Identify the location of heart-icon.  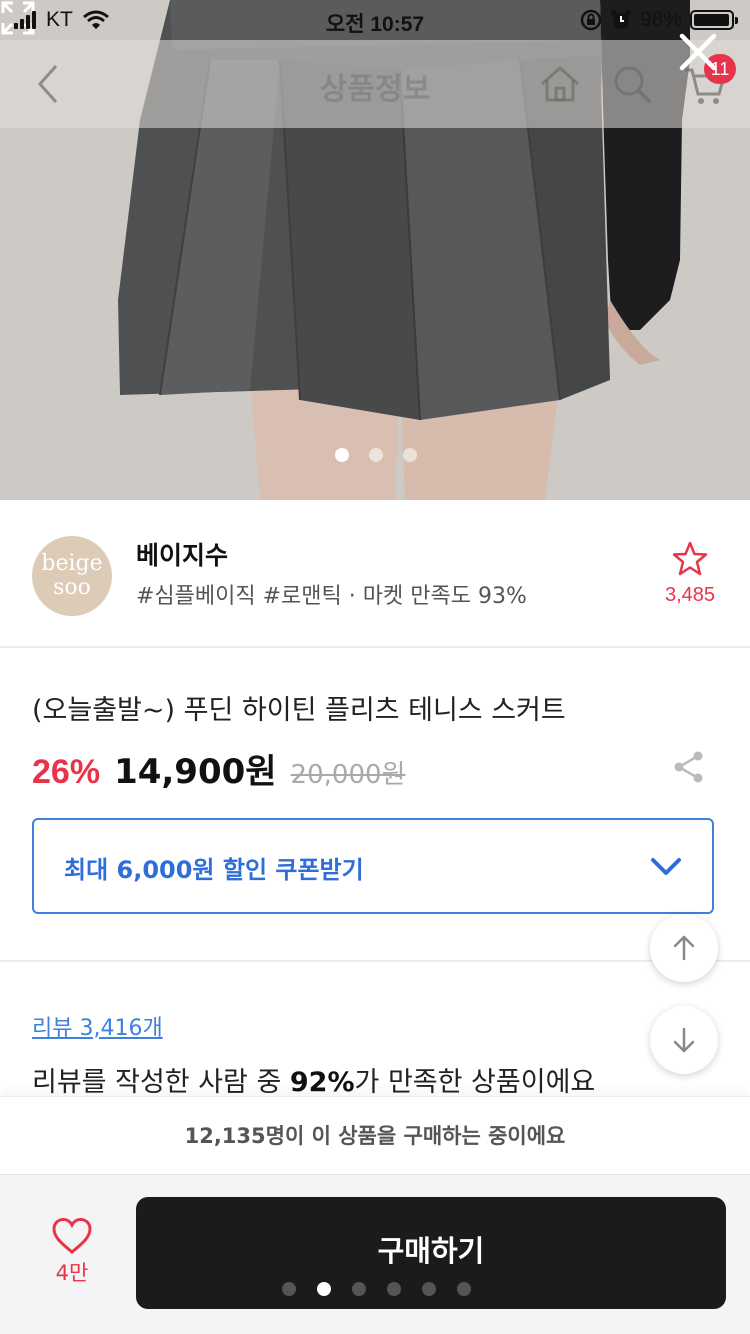
(72, 1235).